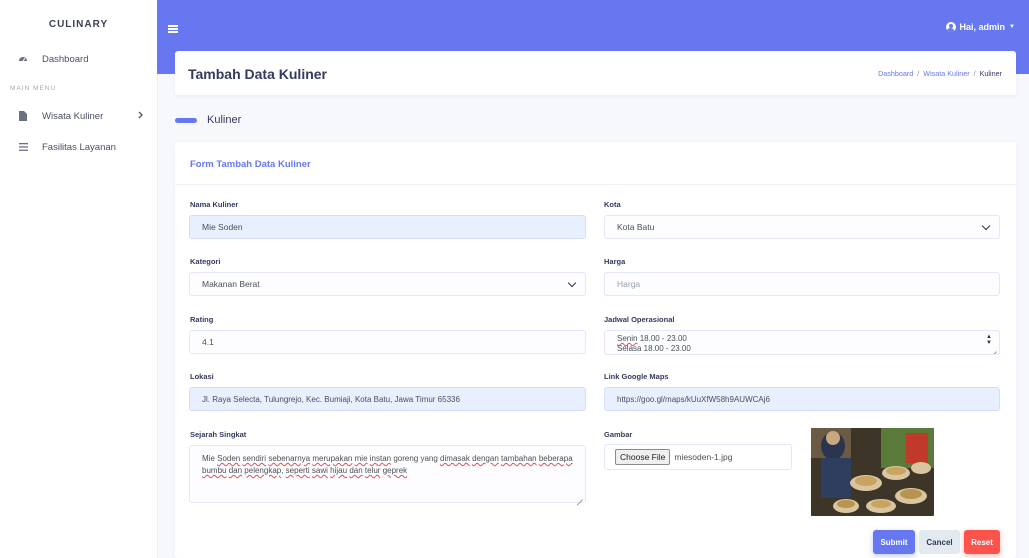 Image resolution: width=1029 pixels, height=558 pixels. Describe the element at coordinates (802, 227) in the screenshot. I see `kota-select: Kota Batu` at that location.